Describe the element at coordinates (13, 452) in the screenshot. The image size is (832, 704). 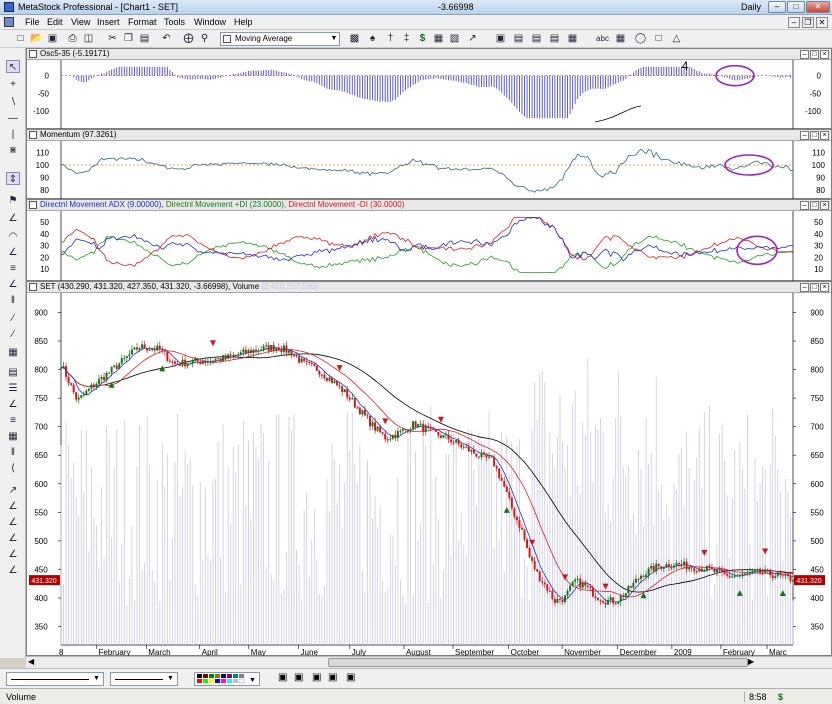
I see `raff-icon: ‖` at that location.